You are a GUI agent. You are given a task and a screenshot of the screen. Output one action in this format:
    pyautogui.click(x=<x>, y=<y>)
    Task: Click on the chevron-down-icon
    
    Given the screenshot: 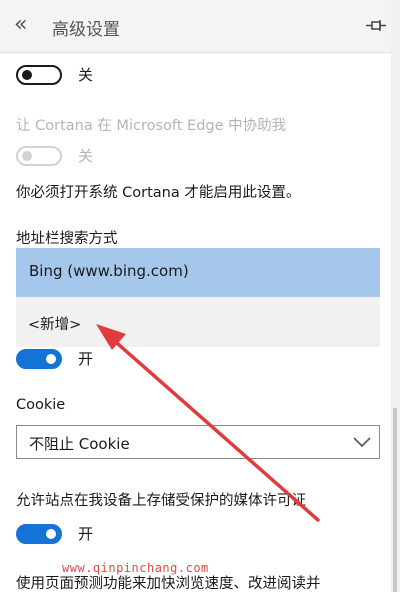 What is the action you would take?
    pyautogui.click(x=362, y=442)
    